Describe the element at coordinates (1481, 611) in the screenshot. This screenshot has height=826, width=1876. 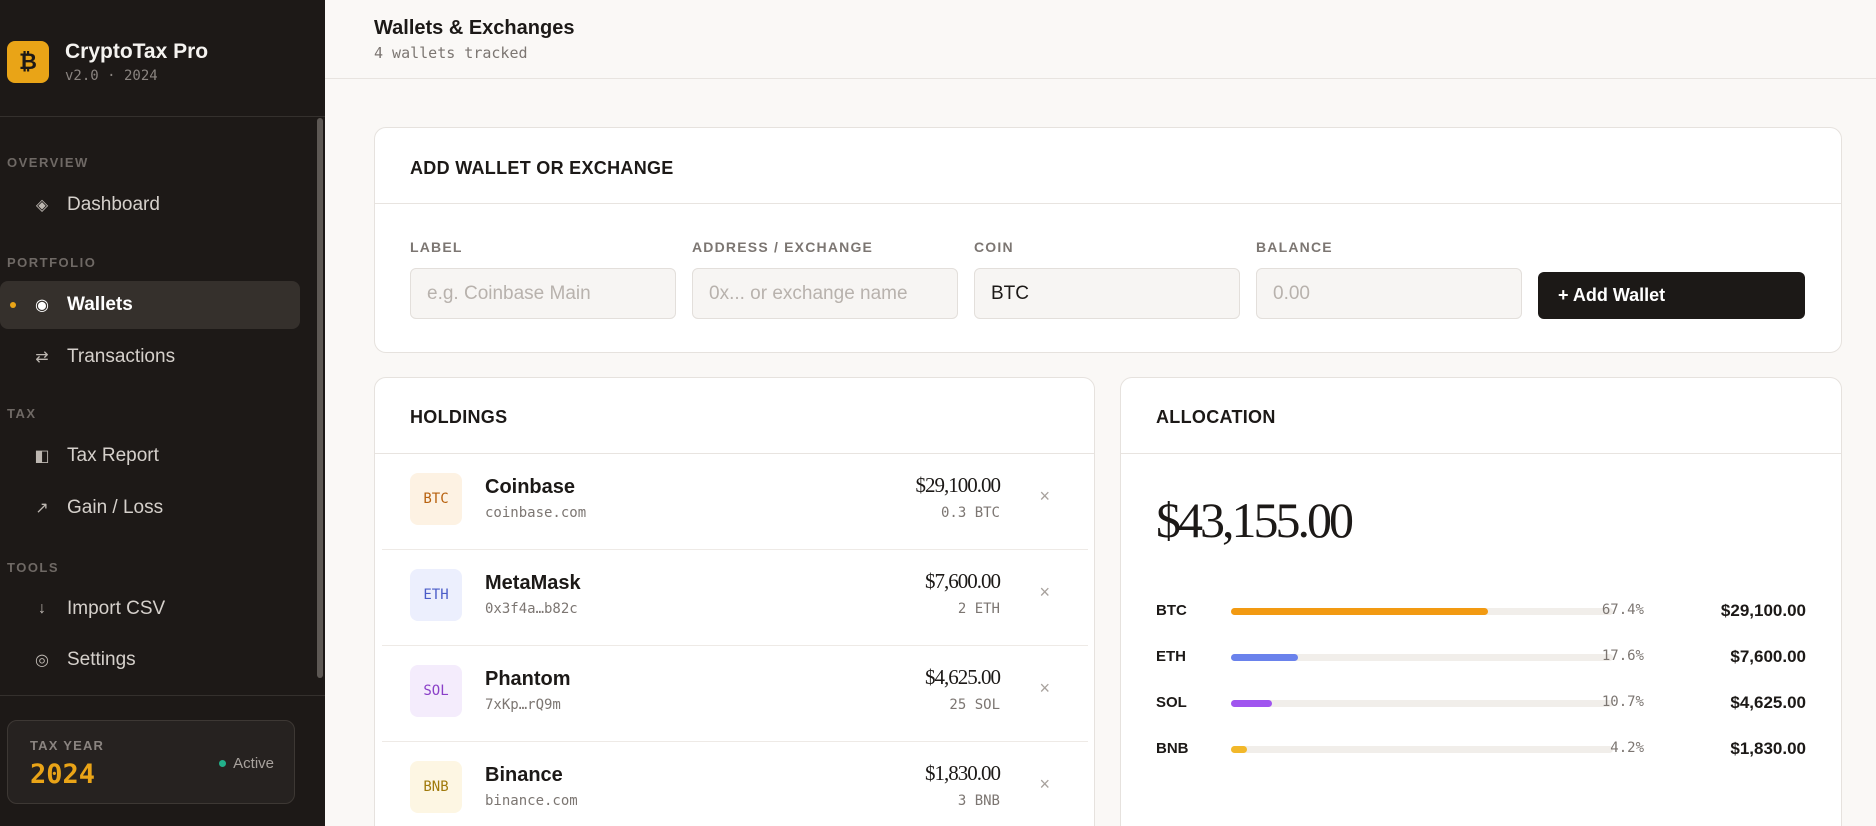
I see `allocation-row-btc: BTC 67.4% $29,100.00` at that location.